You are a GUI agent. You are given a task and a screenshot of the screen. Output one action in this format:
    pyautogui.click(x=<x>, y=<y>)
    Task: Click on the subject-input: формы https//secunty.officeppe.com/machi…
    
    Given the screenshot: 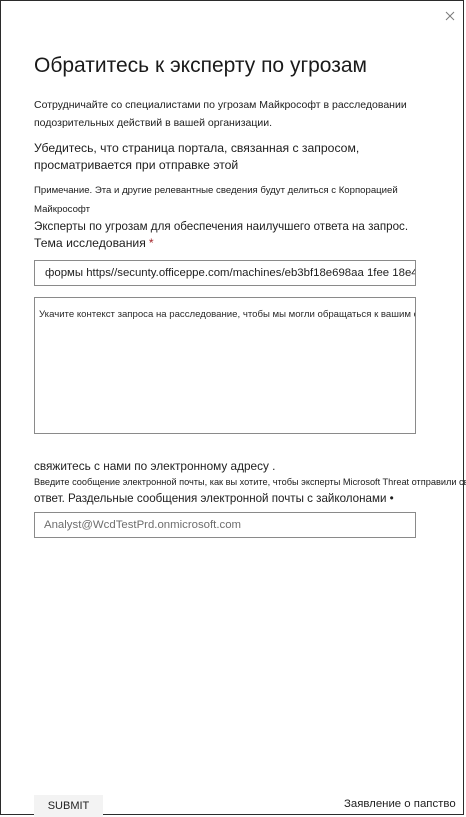 What is the action you would take?
    pyautogui.click(x=225, y=273)
    